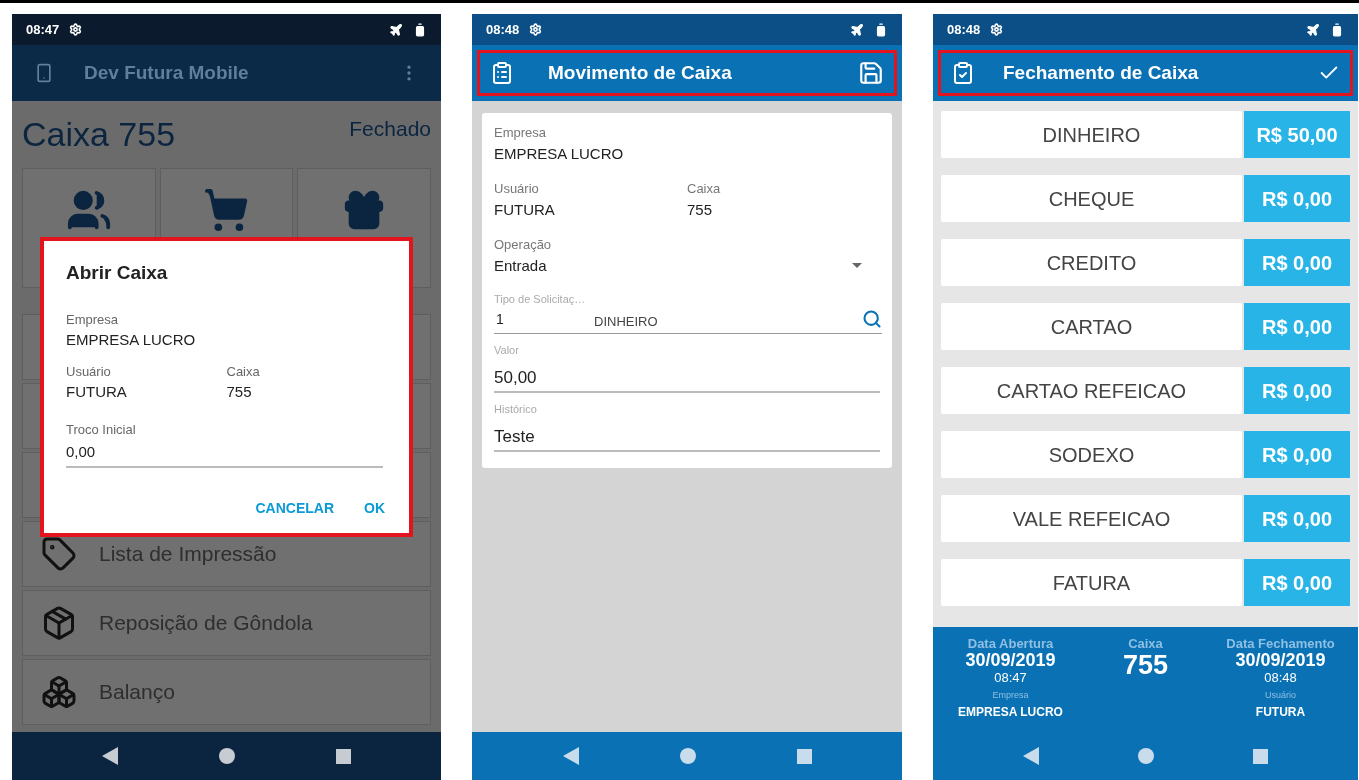 The image size is (1359, 780). Describe the element at coordinates (1280, 712) in the screenshot. I see `footer-value: FUTURA` at that location.